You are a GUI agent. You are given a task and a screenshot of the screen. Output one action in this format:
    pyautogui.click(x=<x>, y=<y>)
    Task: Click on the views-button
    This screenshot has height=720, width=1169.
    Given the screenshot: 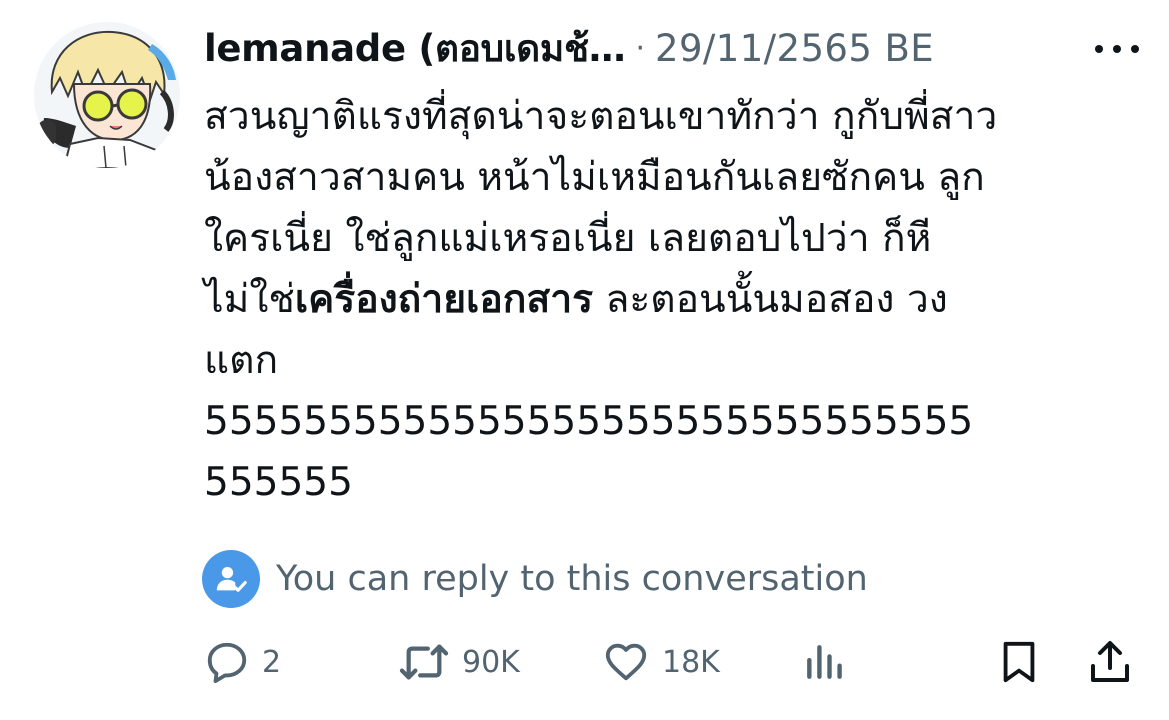 What is the action you would take?
    pyautogui.click(x=824, y=662)
    